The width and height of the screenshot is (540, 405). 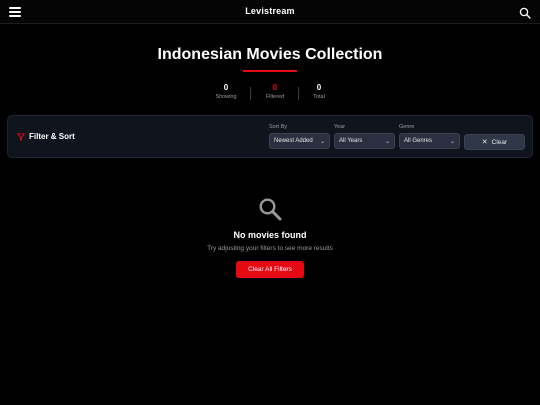 I want to click on sort-by-select: Newest Added ⌄, so click(x=299, y=141).